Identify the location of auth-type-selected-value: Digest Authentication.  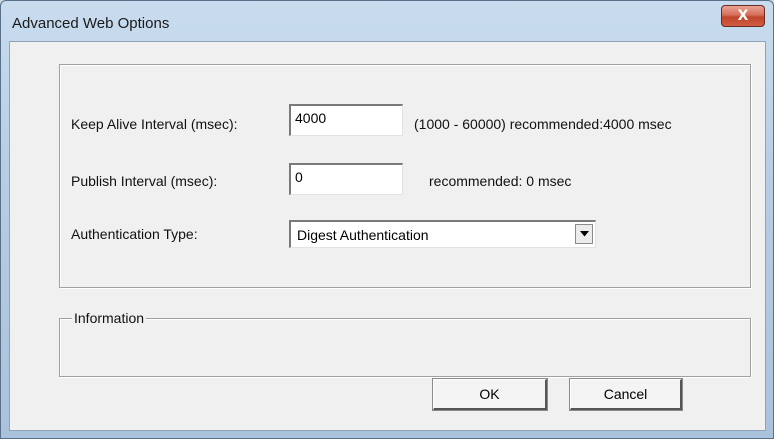
(363, 235).